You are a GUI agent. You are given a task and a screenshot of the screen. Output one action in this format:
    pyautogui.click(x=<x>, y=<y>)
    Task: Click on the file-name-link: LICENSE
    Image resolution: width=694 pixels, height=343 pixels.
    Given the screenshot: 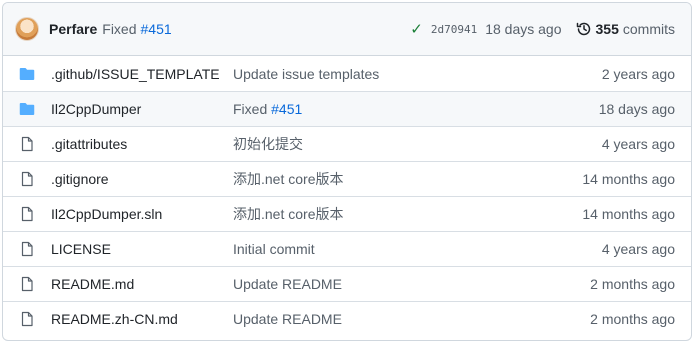 What is the action you would take?
    pyautogui.click(x=142, y=249)
    